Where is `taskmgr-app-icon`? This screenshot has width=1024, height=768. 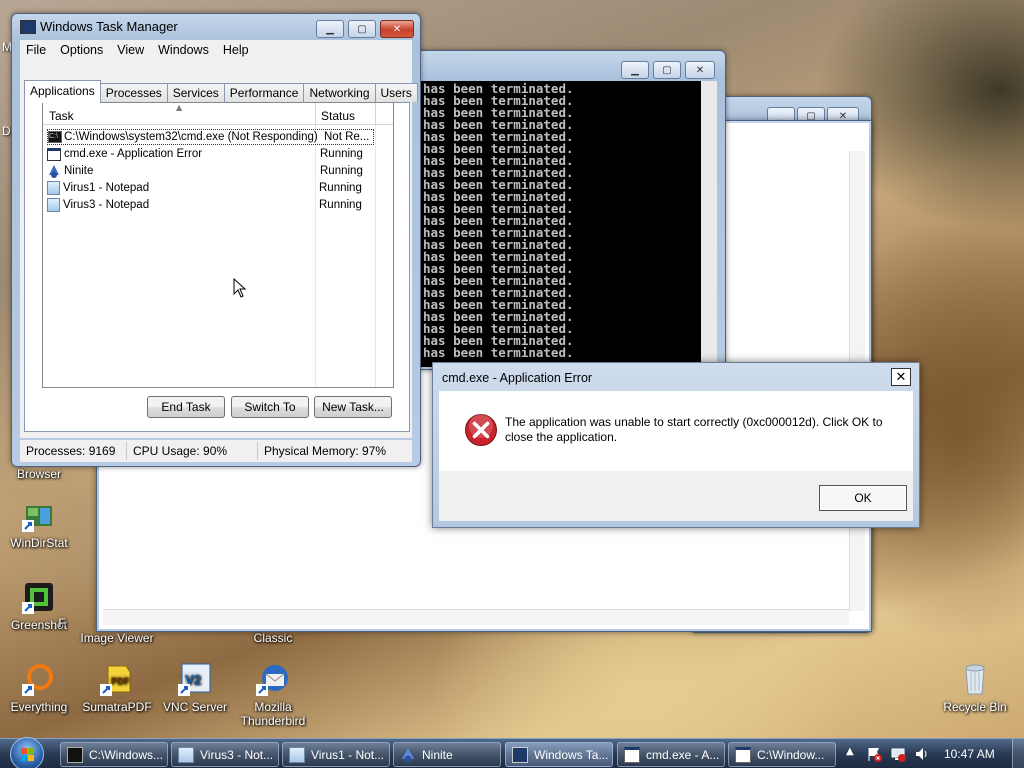 taskmgr-app-icon is located at coordinates (28, 27).